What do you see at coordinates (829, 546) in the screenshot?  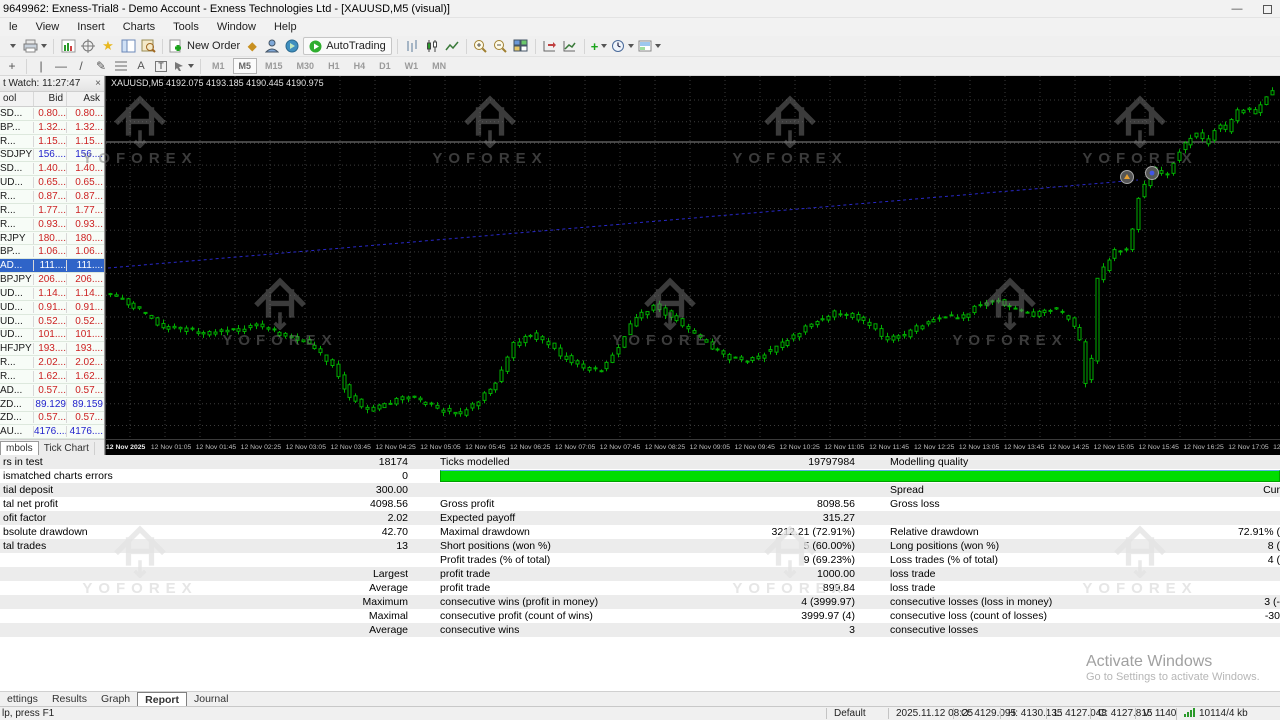 I see `report-value-2: 5 (60.00%)` at bounding box center [829, 546].